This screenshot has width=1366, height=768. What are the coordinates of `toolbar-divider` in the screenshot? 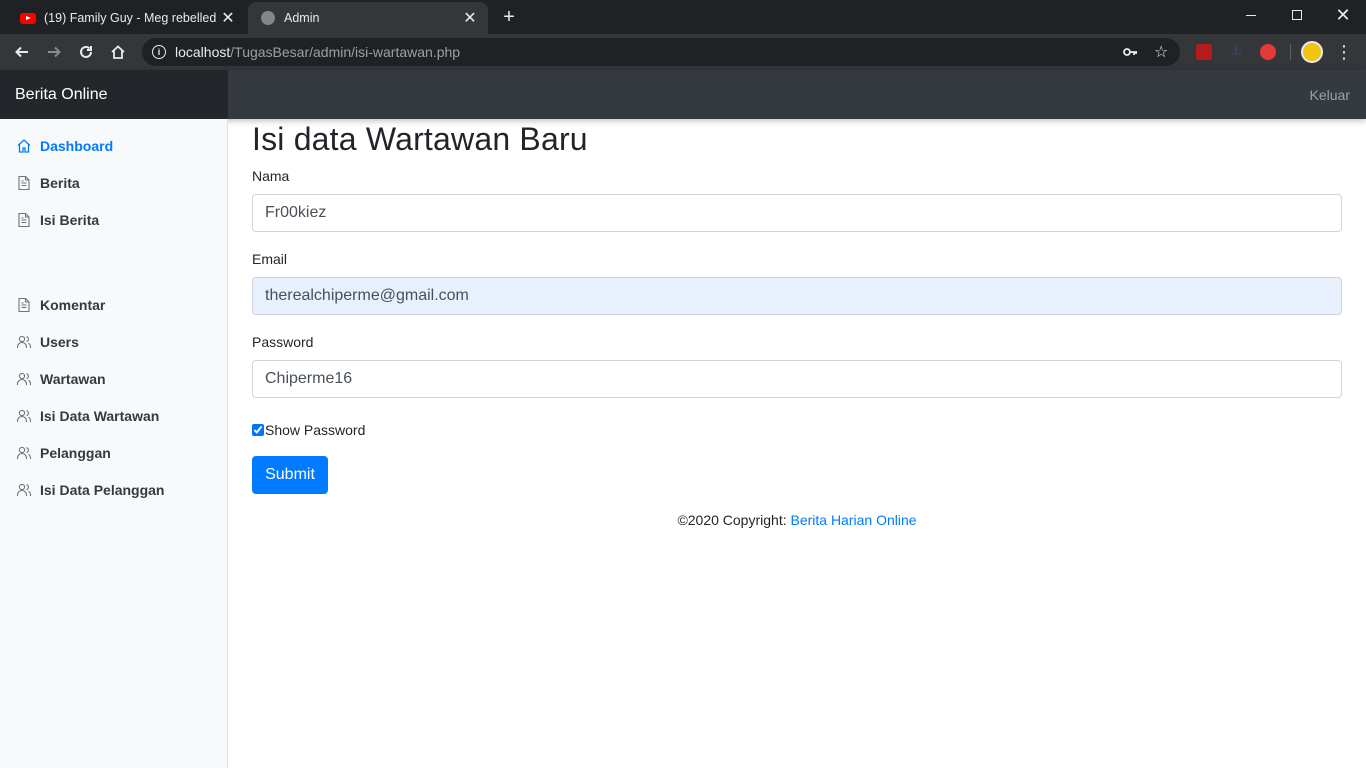 It's located at (1290, 52).